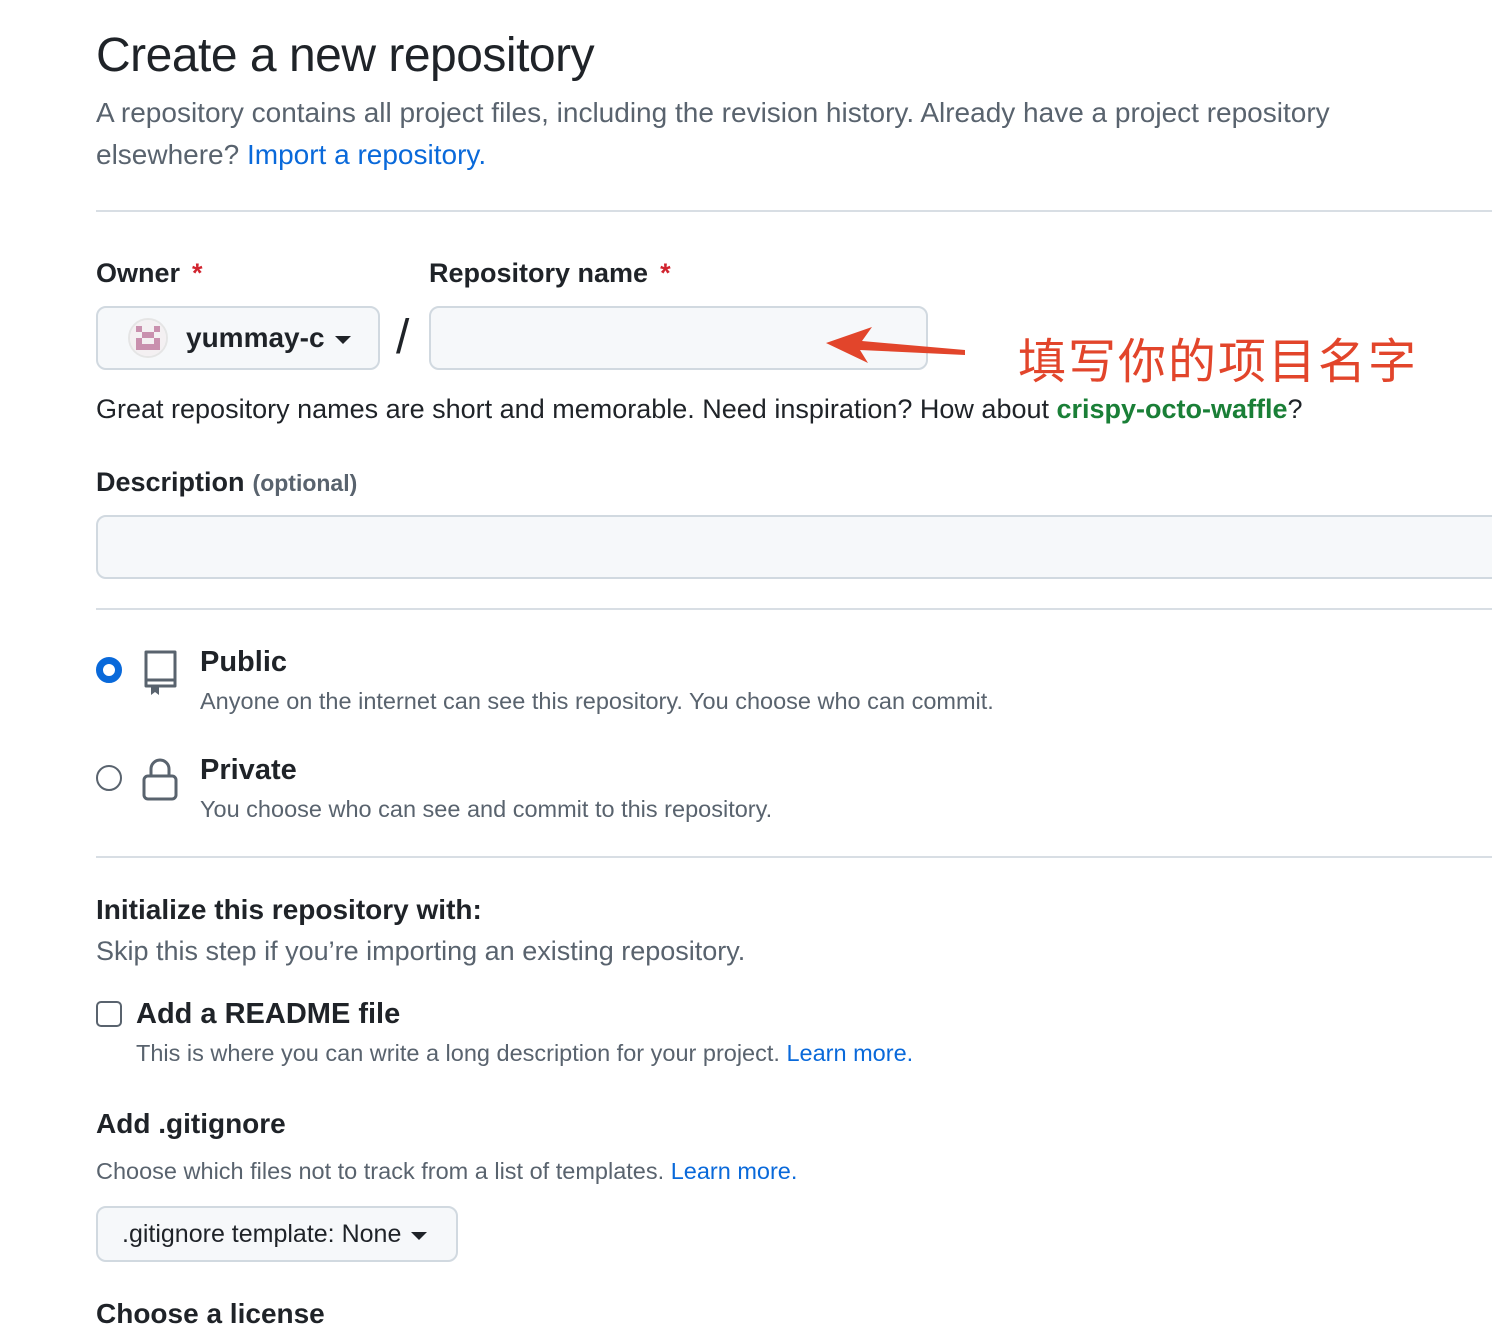 The width and height of the screenshot is (1492, 1330). Describe the element at coordinates (345, 55) in the screenshot. I see `page-title: Create a new repository` at that location.